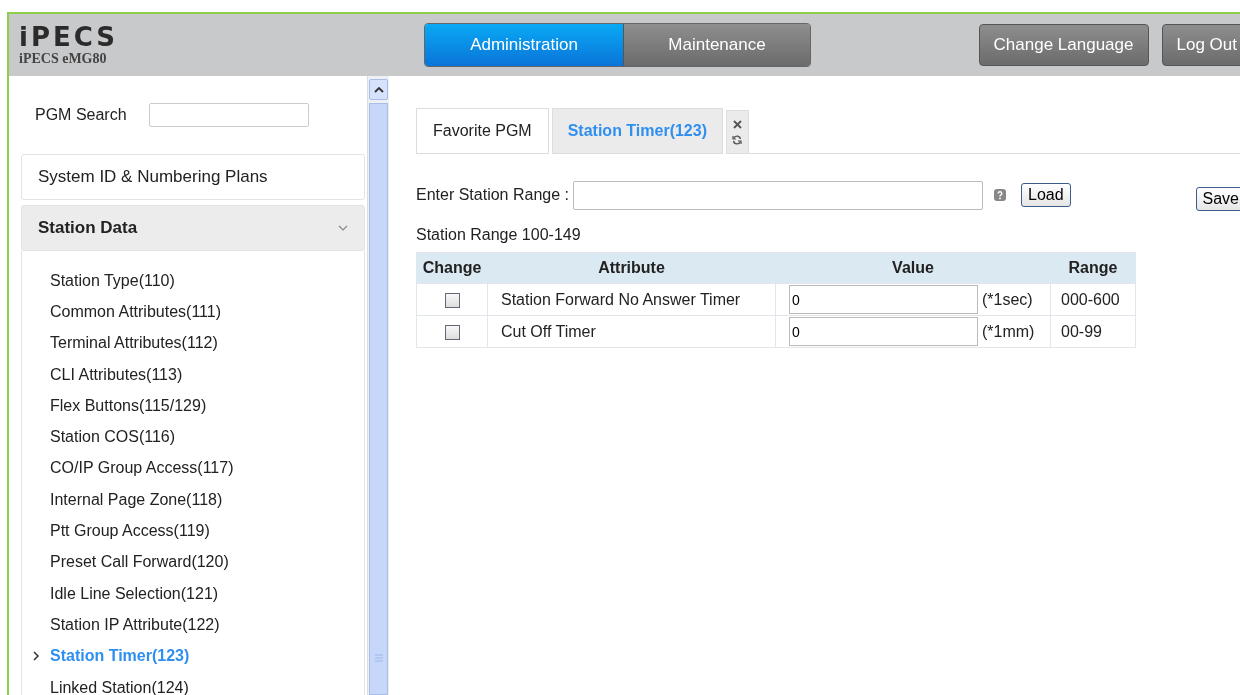  I want to click on column-header: Range, so click(1093, 268).